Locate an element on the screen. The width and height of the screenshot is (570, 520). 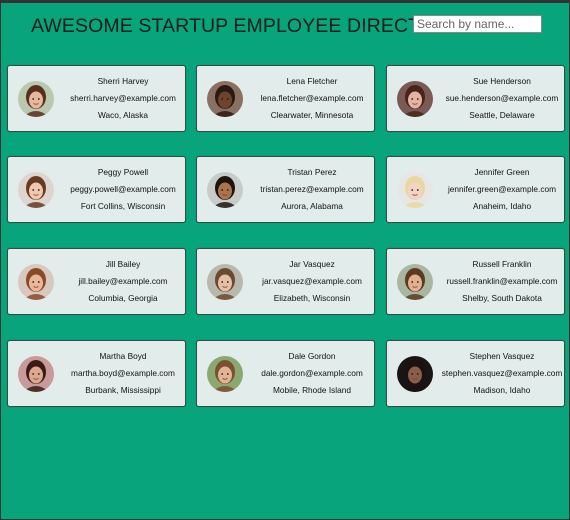
employee-email: tristan.perez@example.com is located at coordinates (312, 189).